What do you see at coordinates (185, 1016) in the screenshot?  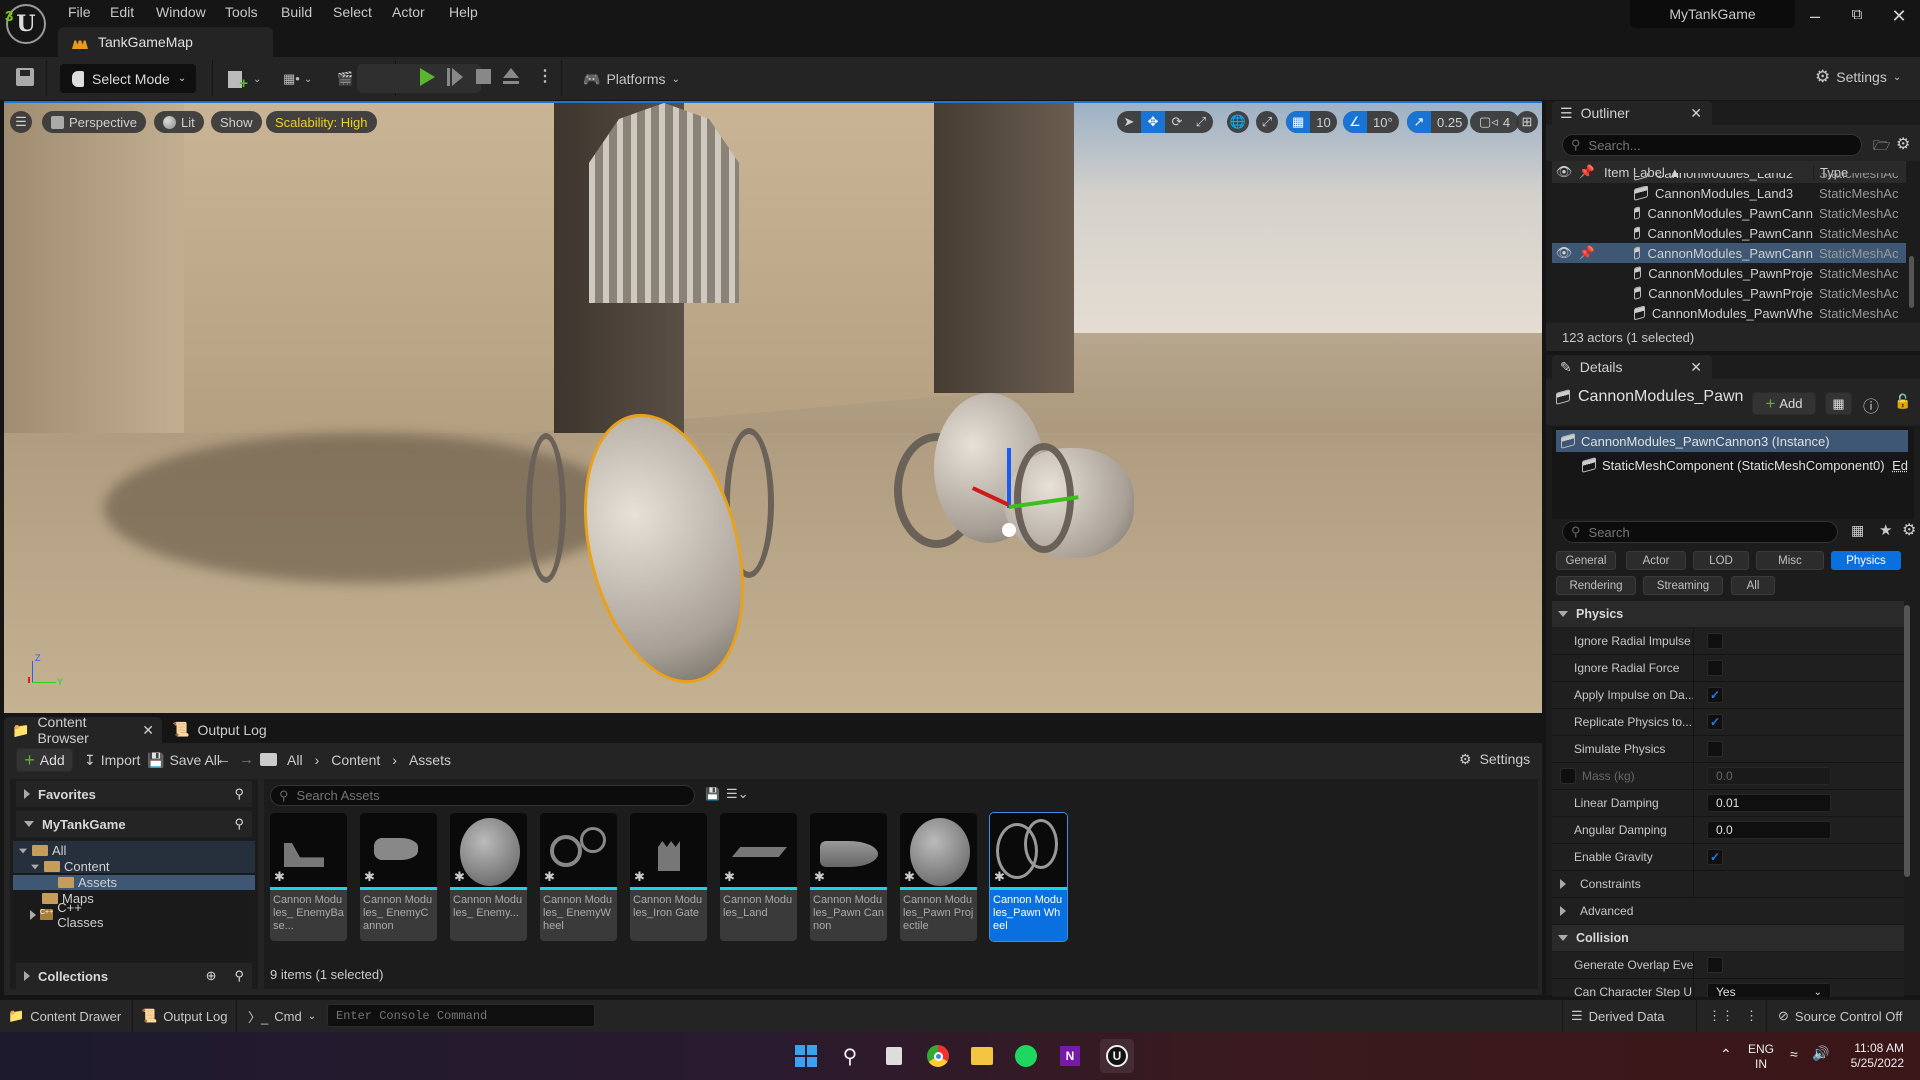 I see `output-log-button: 📜 Output Log` at bounding box center [185, 1016].